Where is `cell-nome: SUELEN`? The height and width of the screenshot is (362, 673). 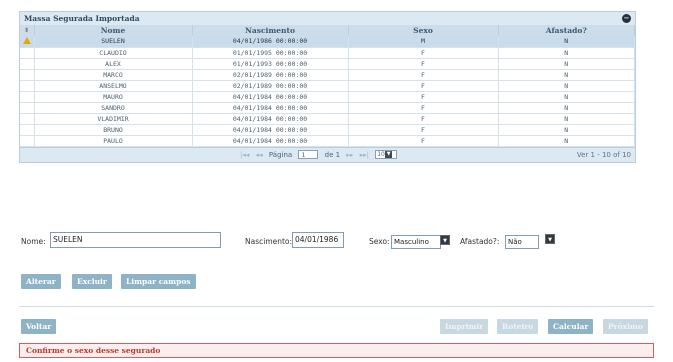 cell-nome: SUELEN is located at coordinates (113, 42).